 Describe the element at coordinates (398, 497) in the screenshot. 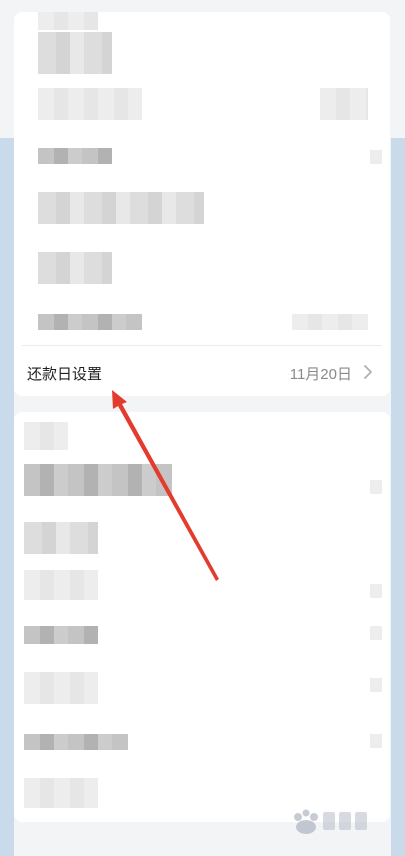

I see `right-side-stripe` at that location.